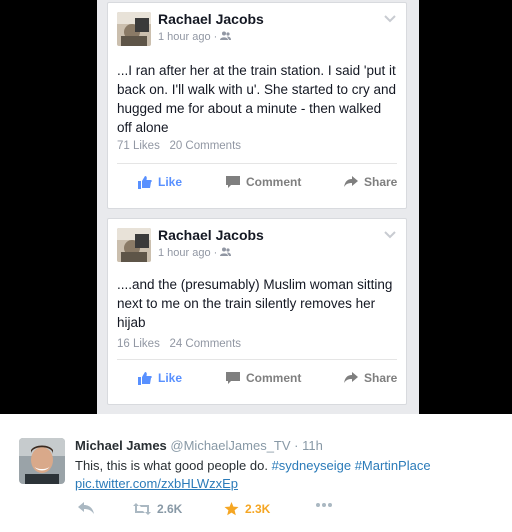 This screenshot has width=512, height=532. What do you see at coordinates (231, 509) in the screenshot?
I see `star-icon` at bounding box center [231, 509].